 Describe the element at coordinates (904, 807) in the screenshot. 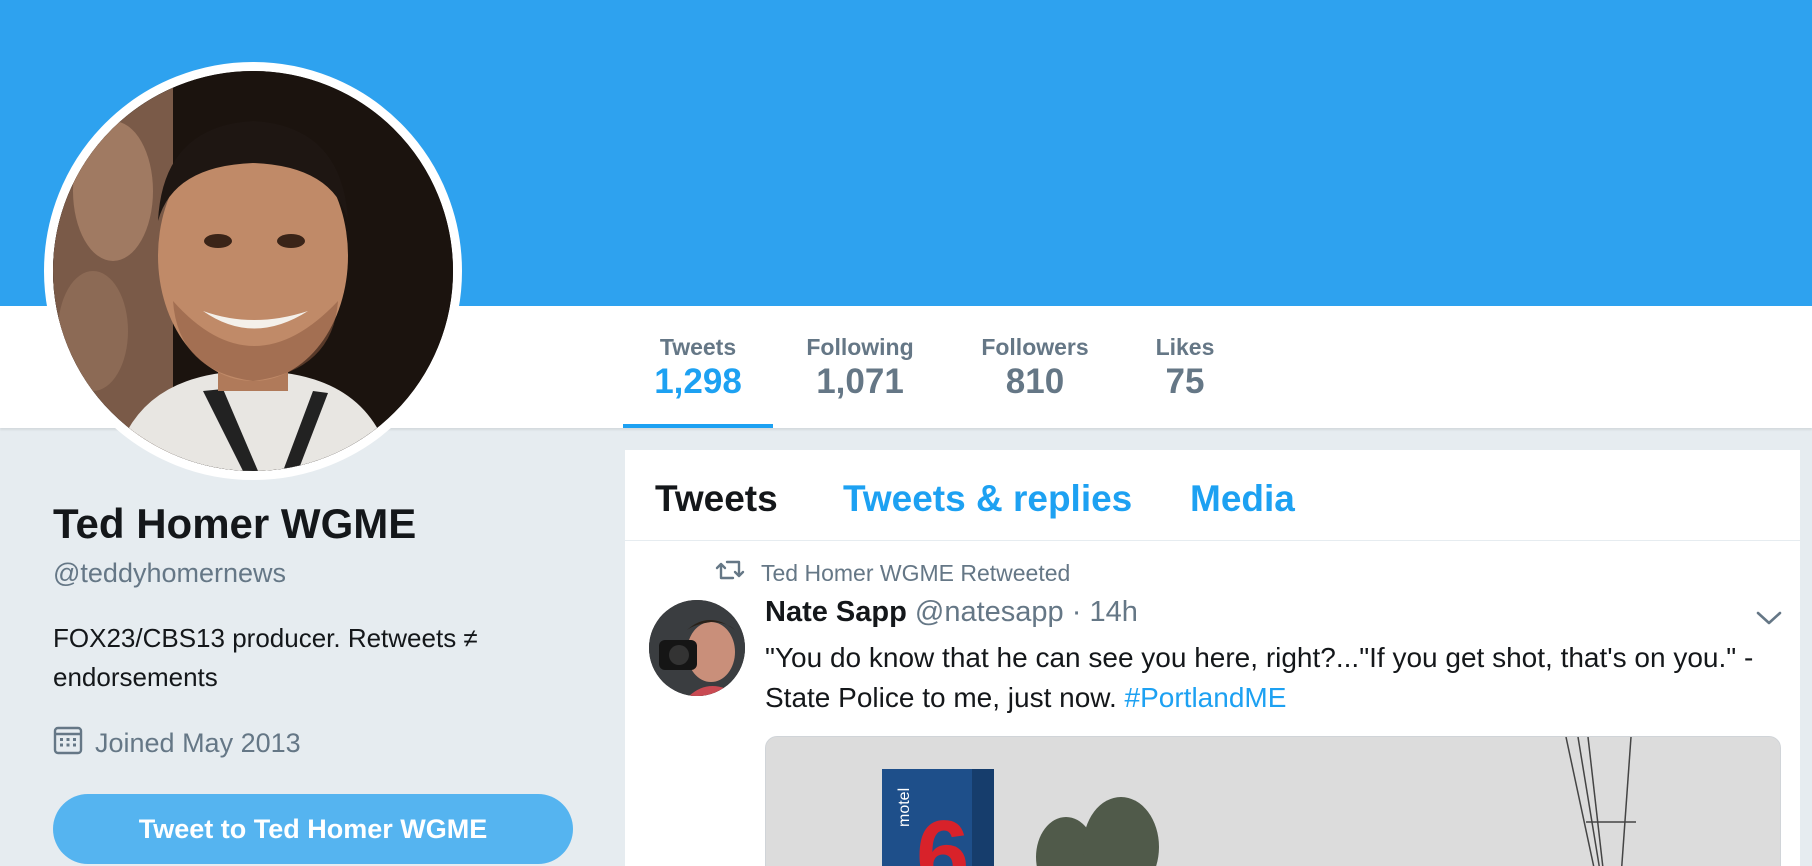

I see `media-sign-text: motel` at that location.